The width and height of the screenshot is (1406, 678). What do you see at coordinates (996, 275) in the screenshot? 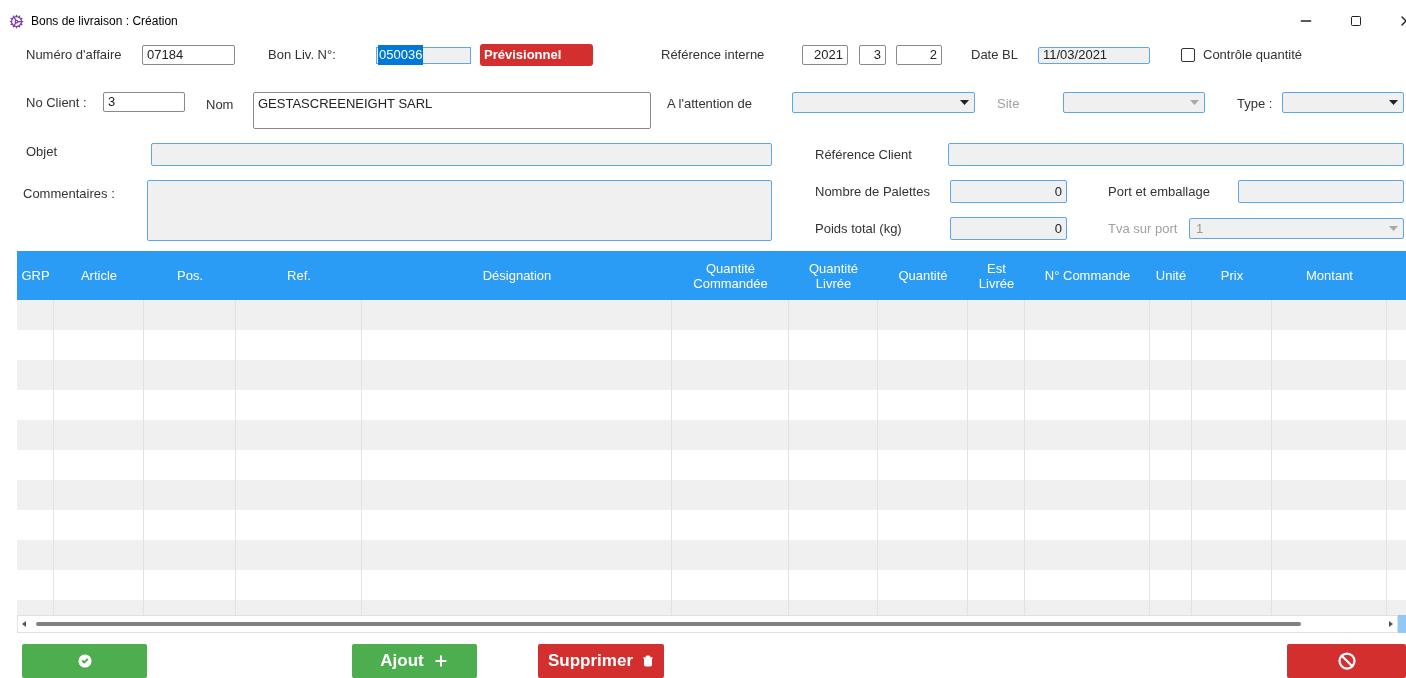
I see `column-header: Est Livrée` at bounding box center [996, 275].